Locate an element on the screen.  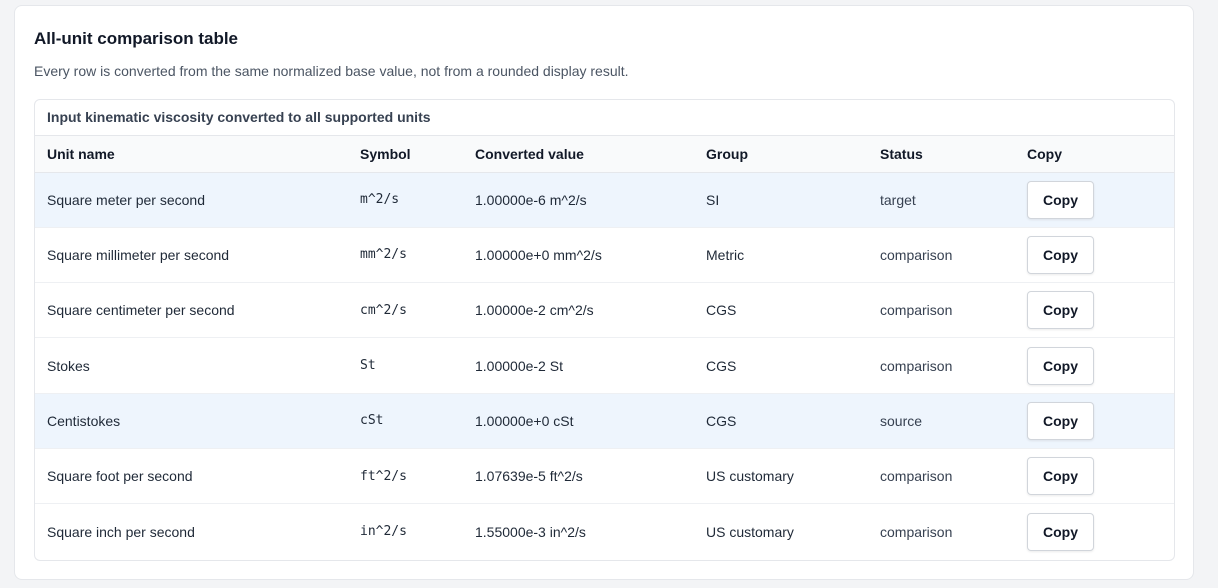
cell-symbol: cSt is located at coordinates (372, 421).